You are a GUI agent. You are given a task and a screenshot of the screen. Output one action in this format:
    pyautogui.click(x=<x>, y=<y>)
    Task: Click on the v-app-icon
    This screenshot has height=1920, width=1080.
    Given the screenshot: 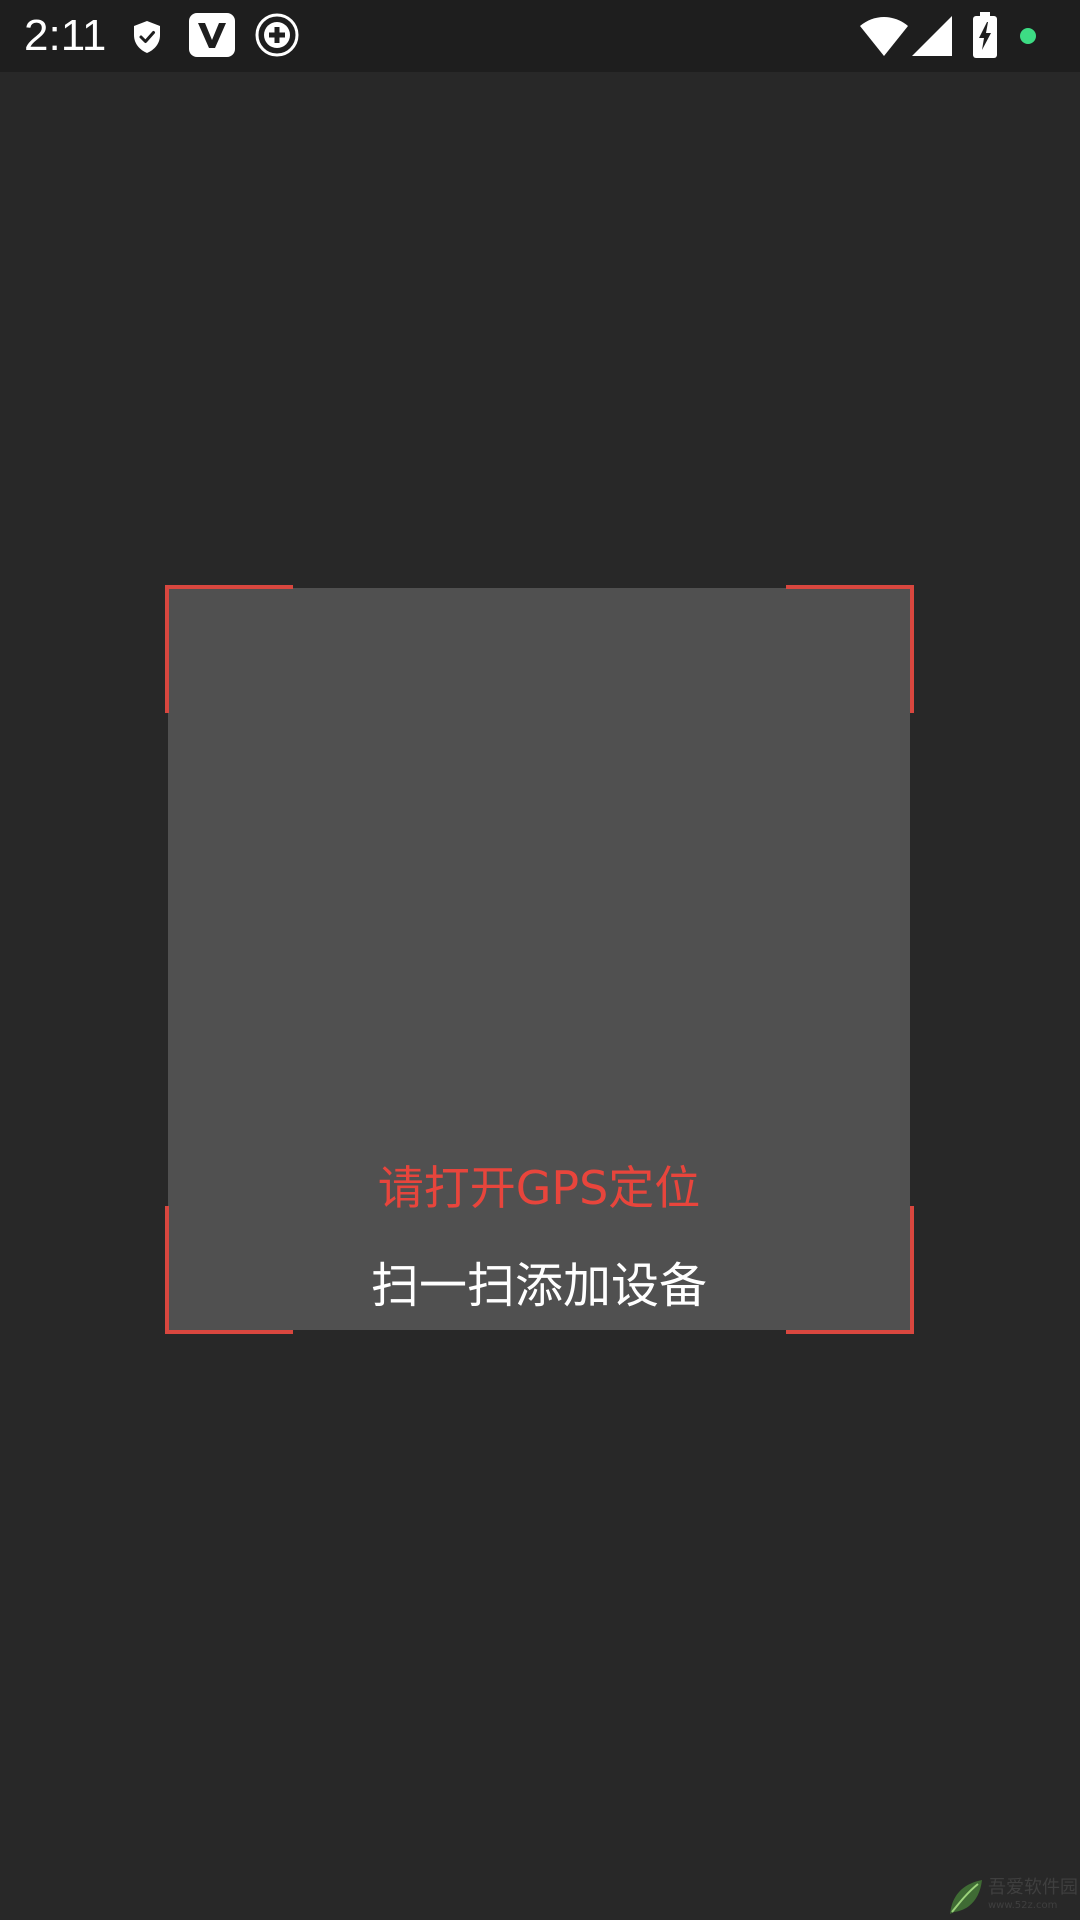 What is the action you would take?
    pyautogui.click(x=212, y=35)
    